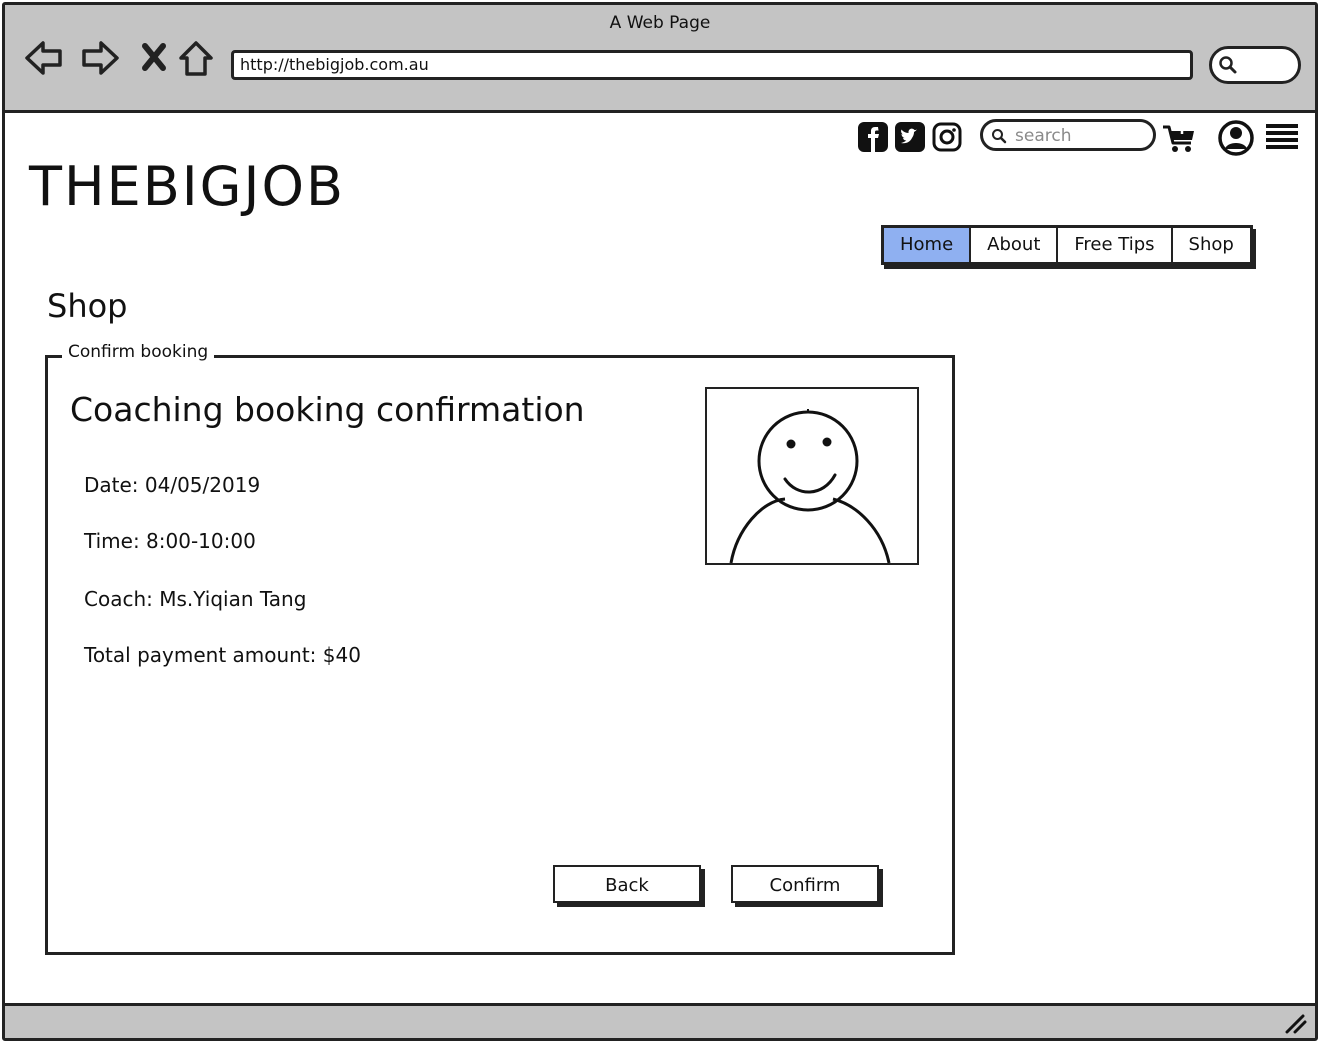 This screenshot has height=1041, width=1318. Describe the element at coordinates (1080, 136) in the screenshot. I see `site-search-input` at that location.